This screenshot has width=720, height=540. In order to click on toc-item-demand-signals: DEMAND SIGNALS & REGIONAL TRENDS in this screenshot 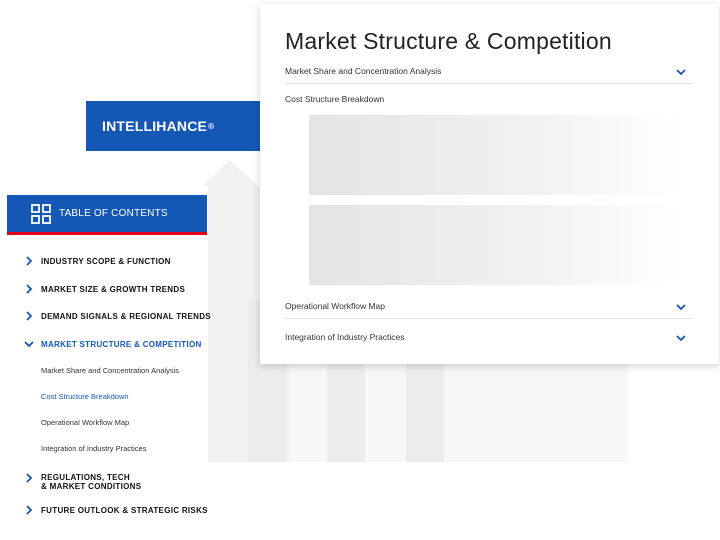, I will do `click(117, 316)`.